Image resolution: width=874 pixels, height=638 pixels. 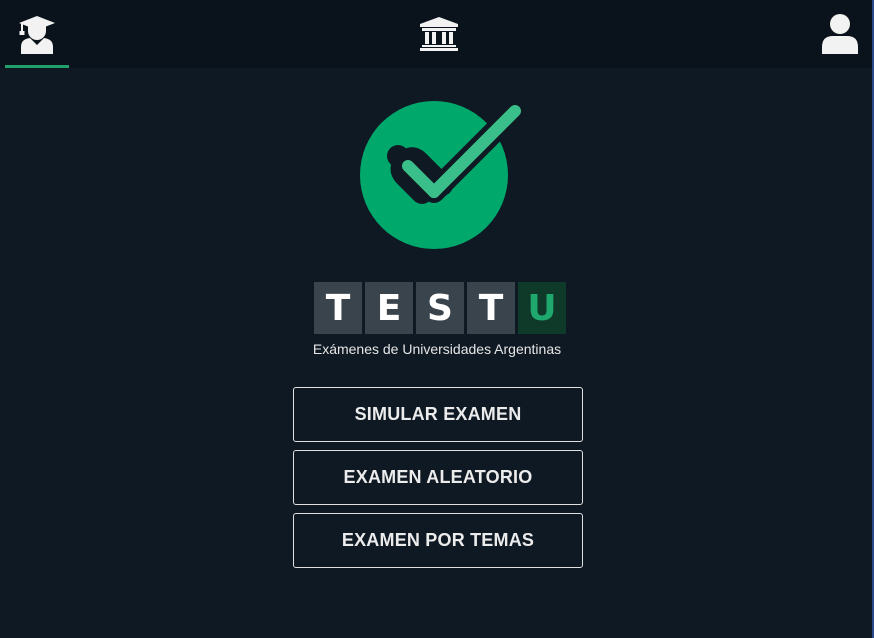 I want to click on university-icon, so click(x=439, y=34).